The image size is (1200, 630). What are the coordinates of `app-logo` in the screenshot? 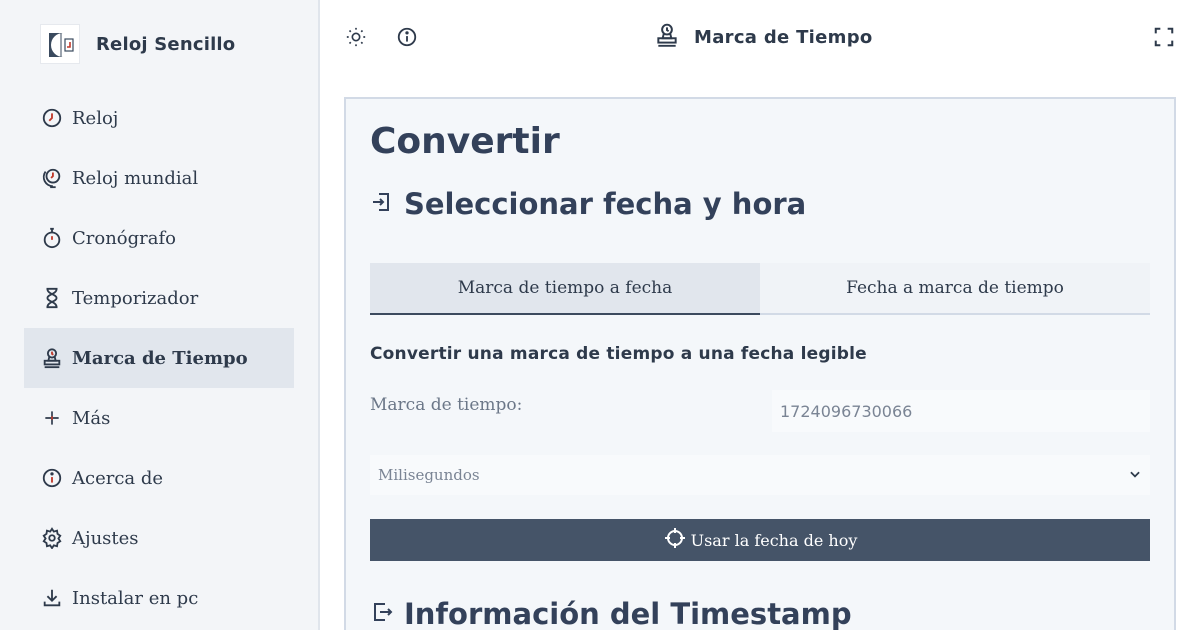 It's located at (60, 44).